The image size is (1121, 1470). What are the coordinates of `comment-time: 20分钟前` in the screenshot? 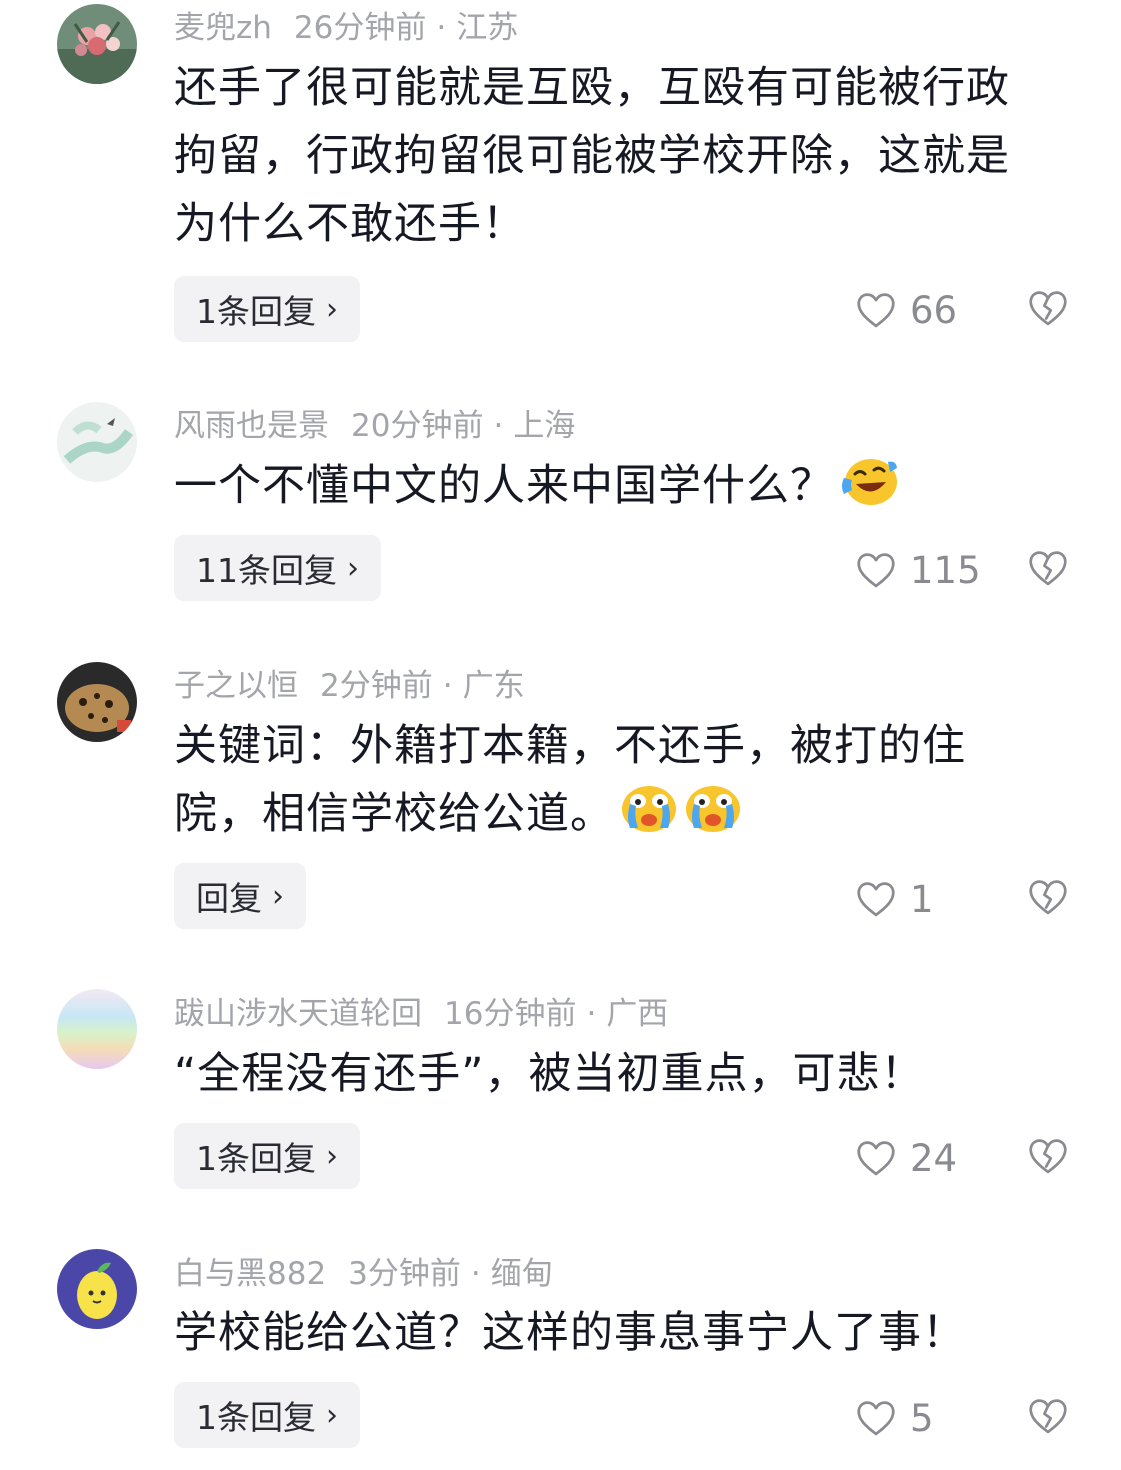 It's located at (417, 426).